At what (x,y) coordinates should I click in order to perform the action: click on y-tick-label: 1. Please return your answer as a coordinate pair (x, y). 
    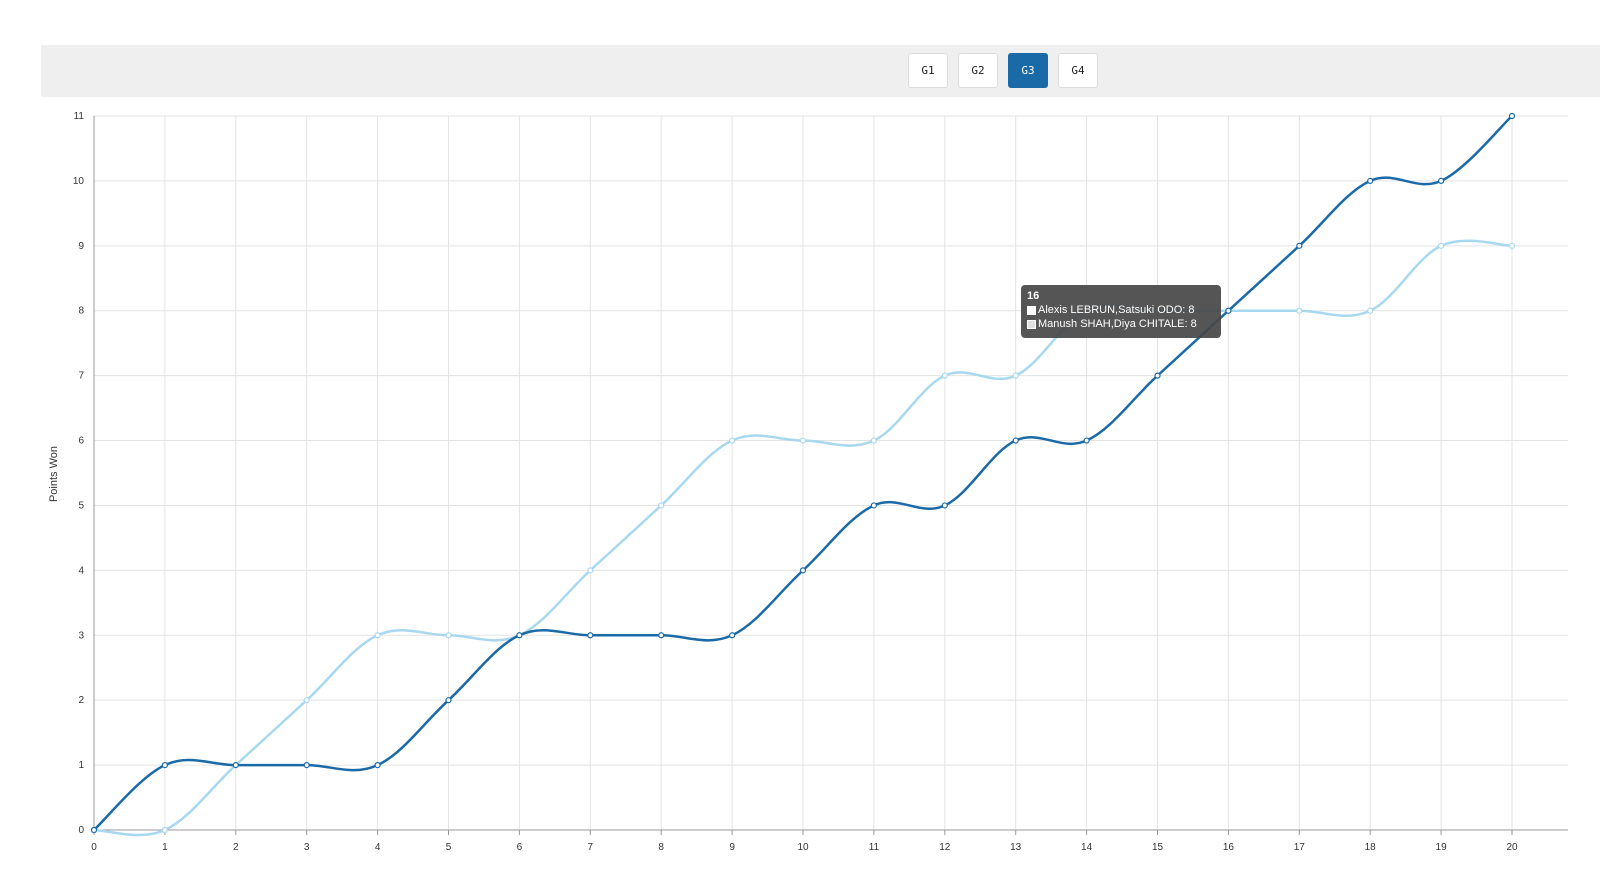
    Looking at the image, I should click on (81, 765).